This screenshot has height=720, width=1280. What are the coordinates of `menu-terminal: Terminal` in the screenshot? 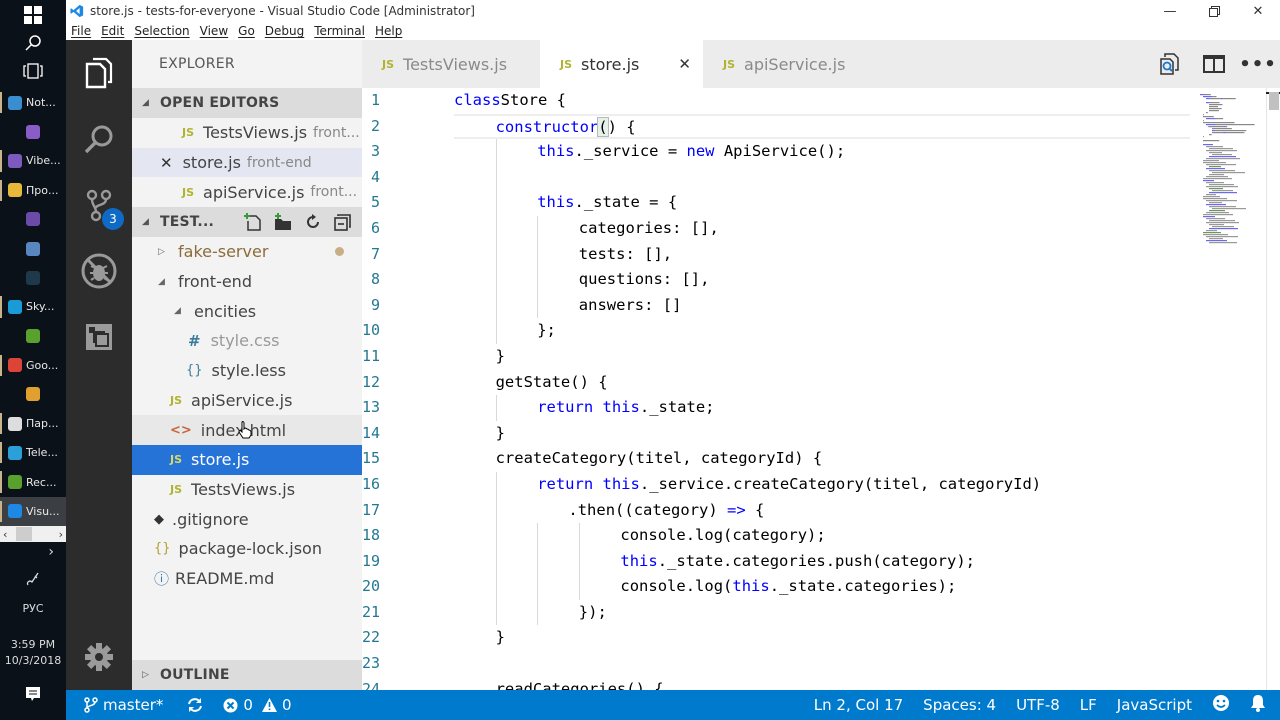 It's located at (339, 31).